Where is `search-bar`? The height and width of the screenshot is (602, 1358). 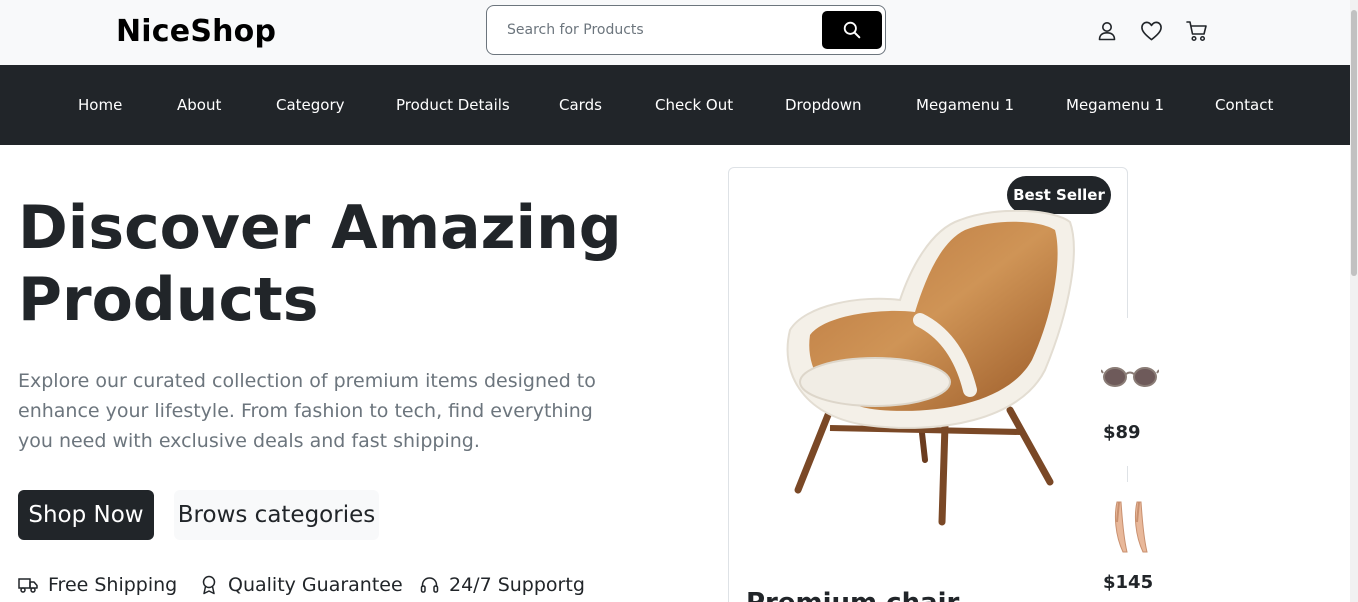
search-bar is located at coordinates (686, 30).